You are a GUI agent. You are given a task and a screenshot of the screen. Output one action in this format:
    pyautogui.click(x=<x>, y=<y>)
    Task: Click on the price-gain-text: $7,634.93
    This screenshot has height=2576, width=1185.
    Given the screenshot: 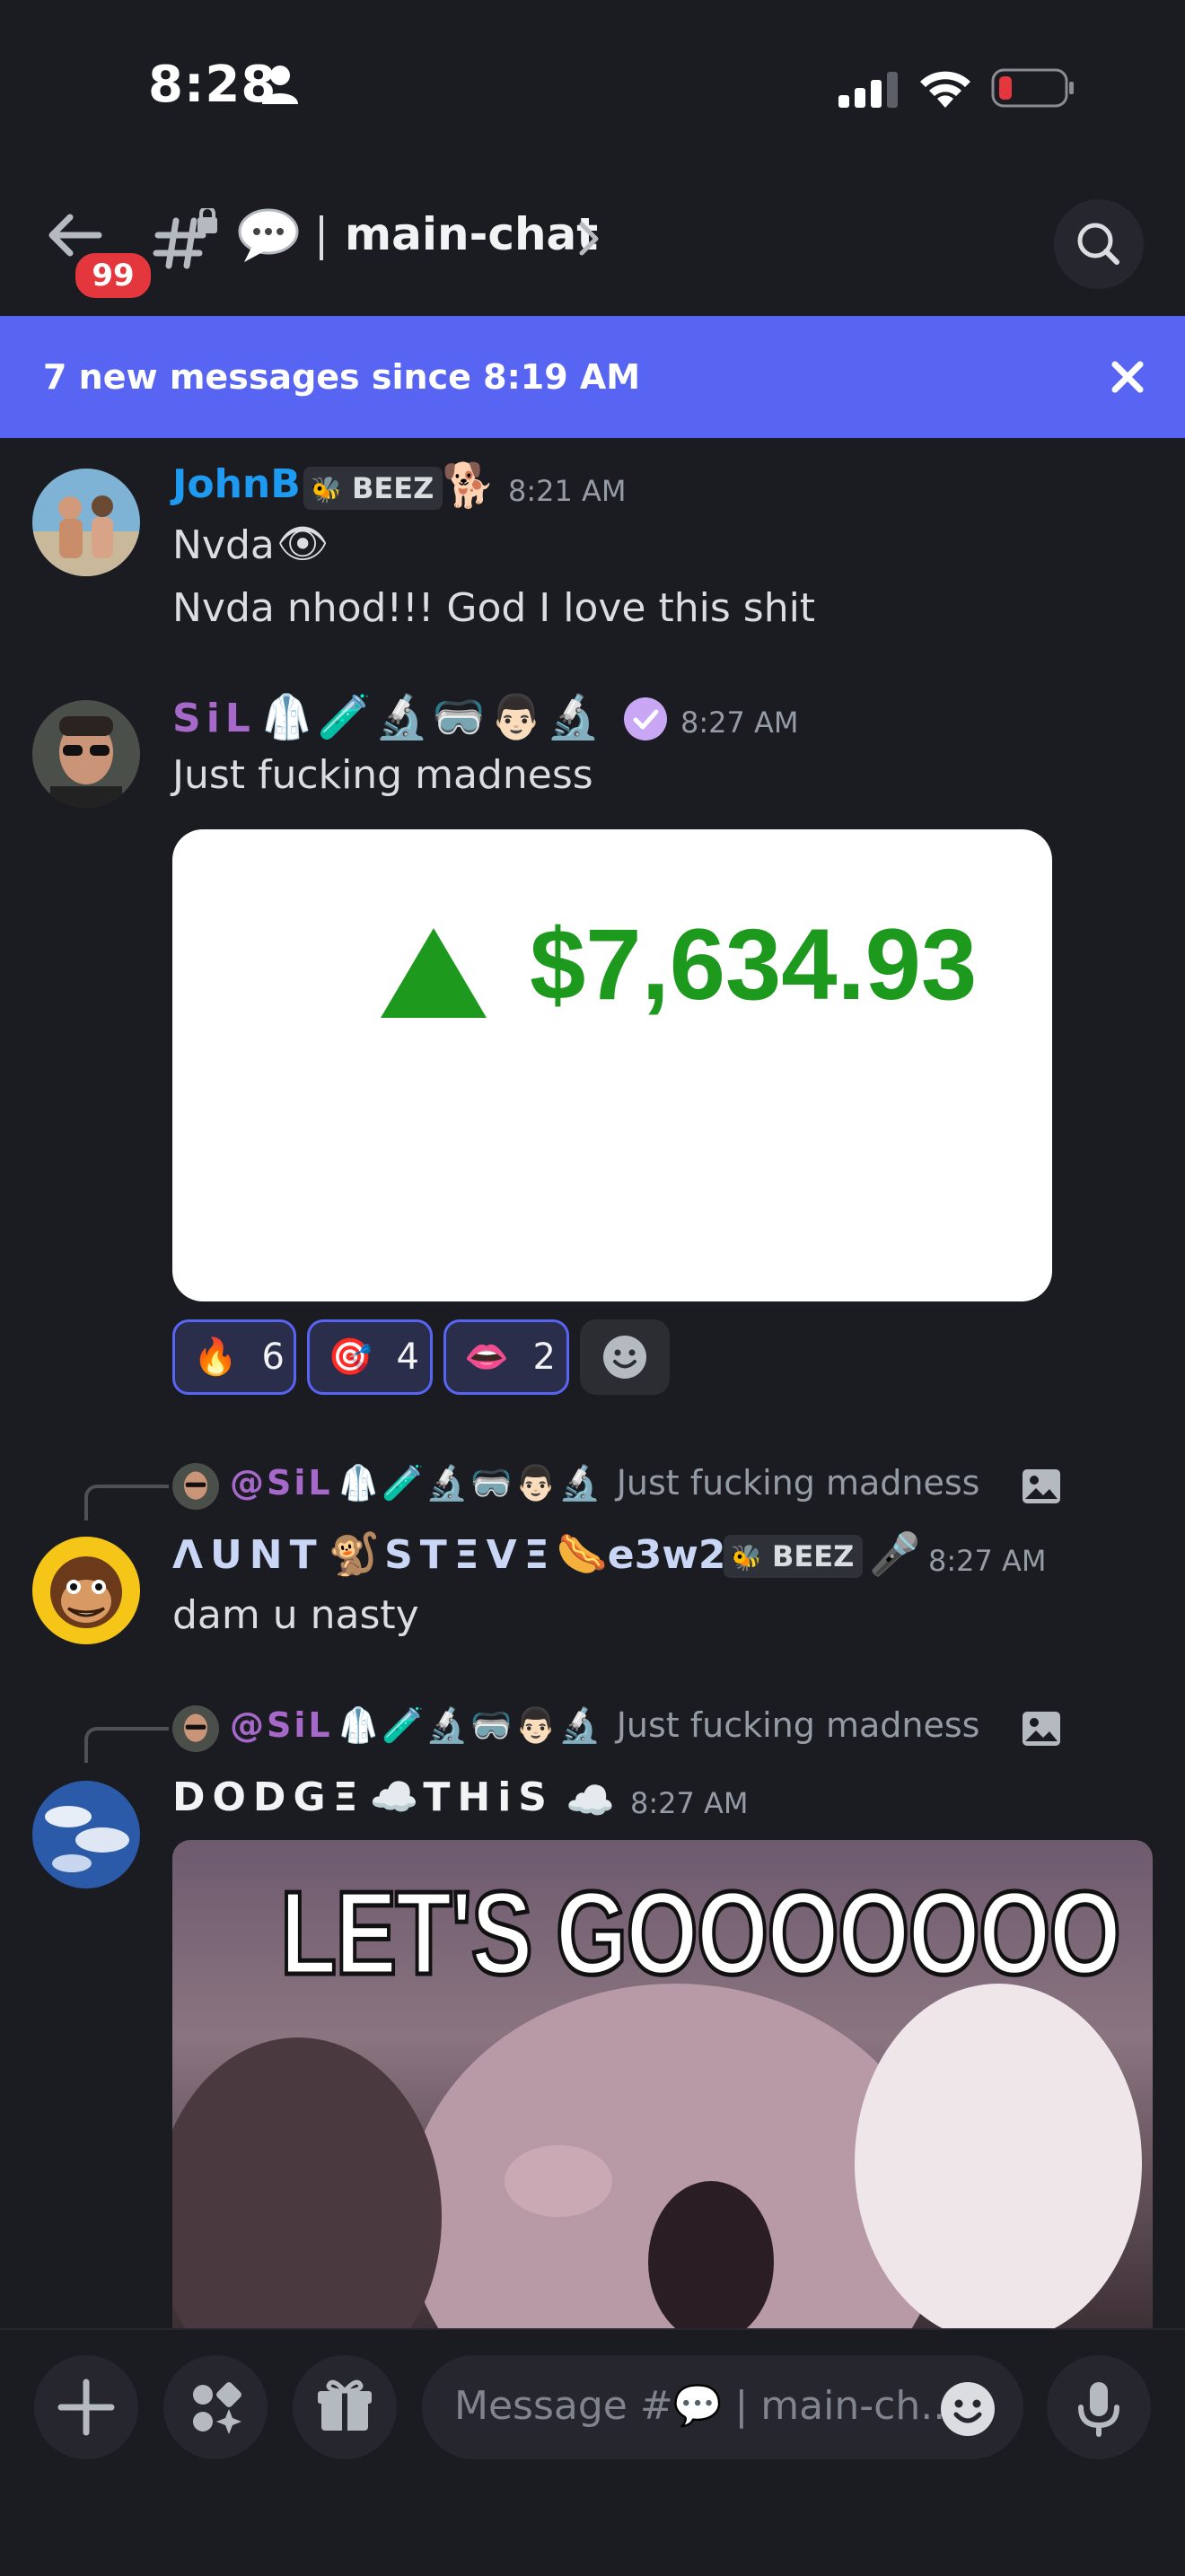 What is the action you would take?
    pyautogui.click(x=754, y=964)
    